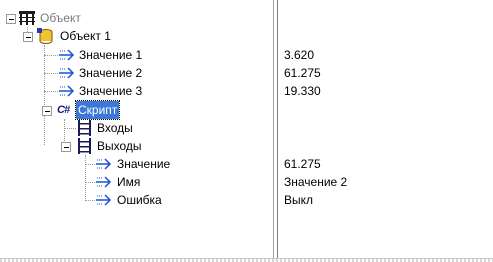 This screenshot has width=493, height=262. I want to click on tree-node-outputs-label: Выходы, so click(119, 146).